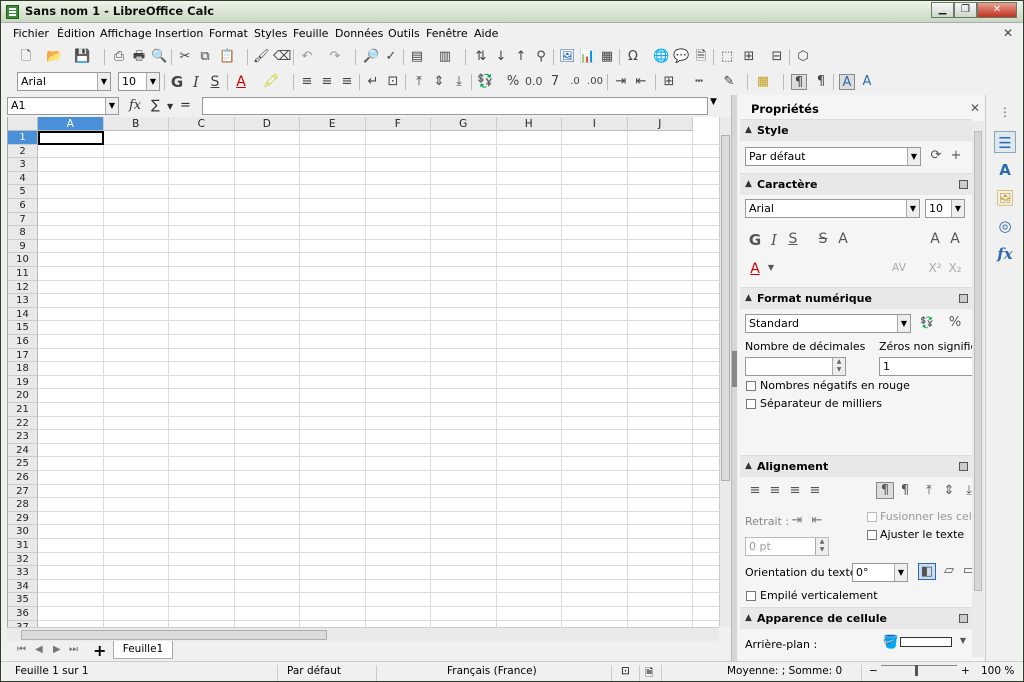  I want to click on row-header: 32, so click(23, 559).